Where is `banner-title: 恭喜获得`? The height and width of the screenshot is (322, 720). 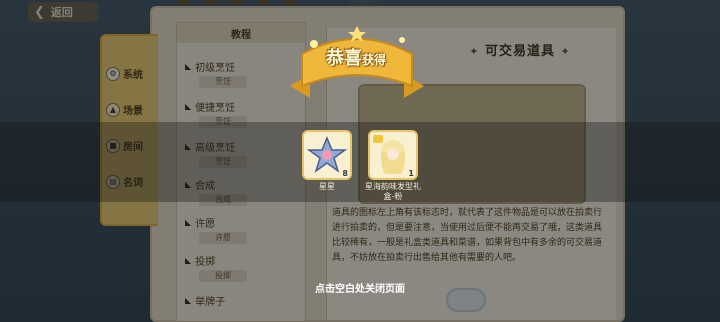
banner-title: 恭喜获得 is located at coordinates (356, 57).